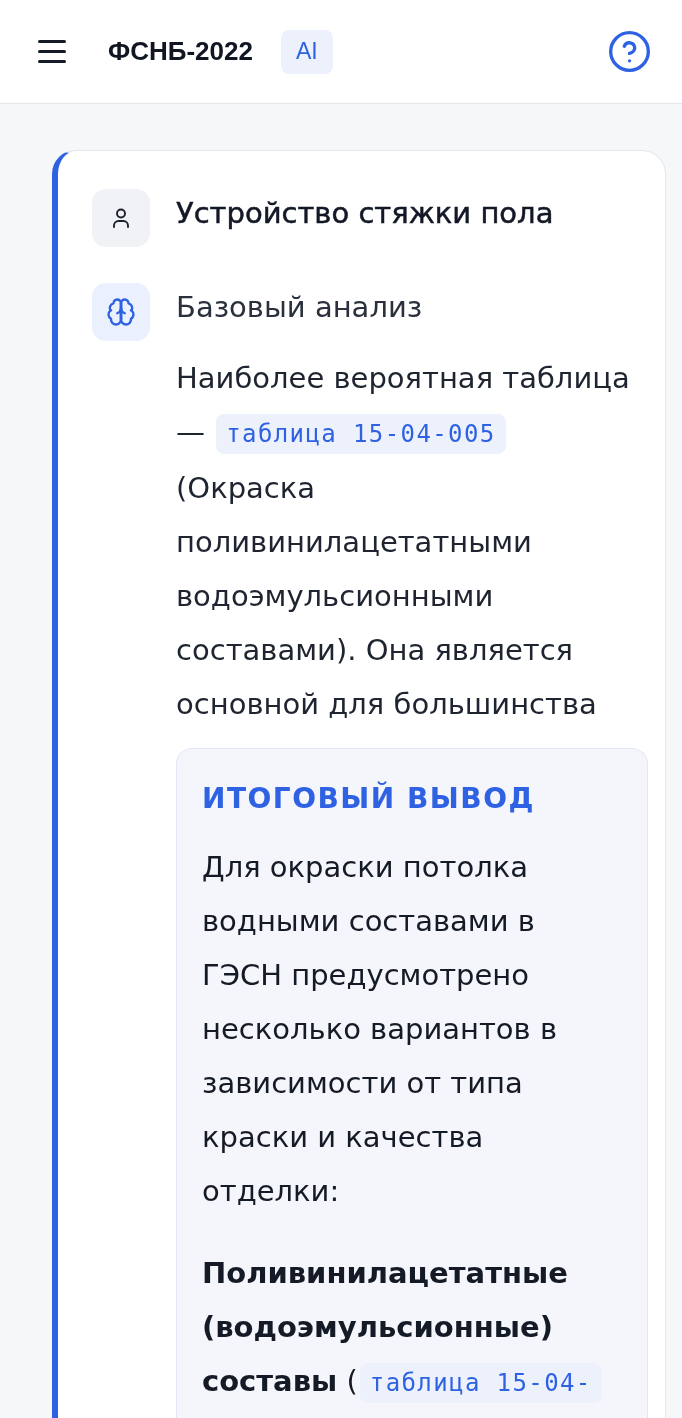 Image resolution: width=682 pixels, height=1418 pixels. I want to click on conclusion-text: Поливинилацетатные (водоэмульсионные) составы ( таблица 15-04-, so click(412, 1328).